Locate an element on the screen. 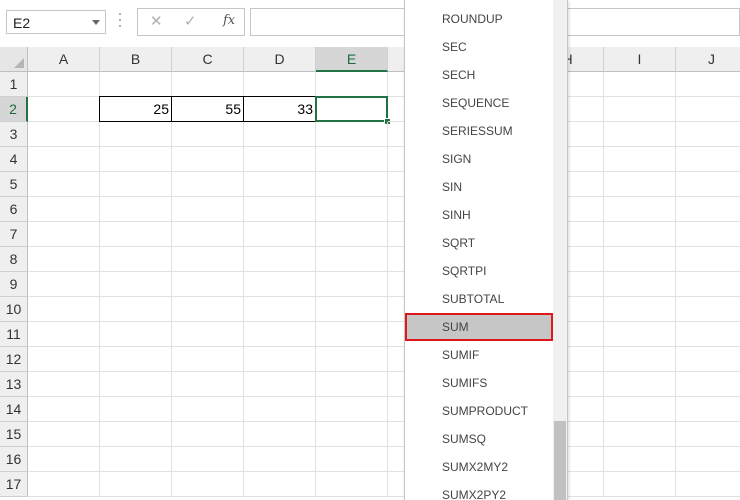 This screenshot has width=740, height=500. row-header-12: 12 is located at coordinates (14, 359).